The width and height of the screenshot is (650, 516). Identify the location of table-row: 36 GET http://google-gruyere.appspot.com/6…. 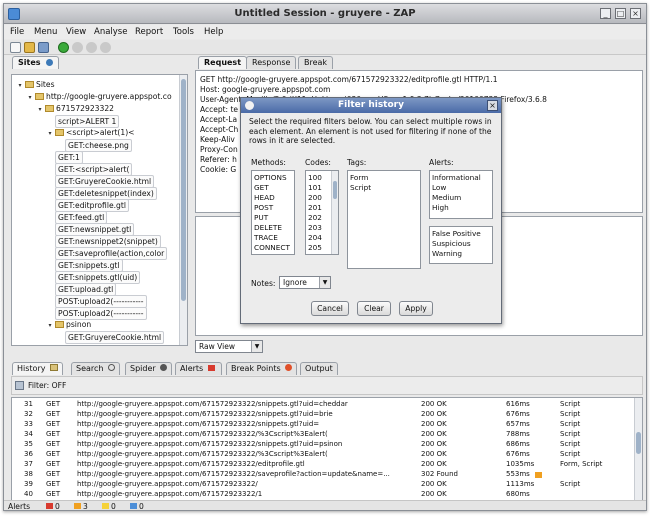
(323, 455).